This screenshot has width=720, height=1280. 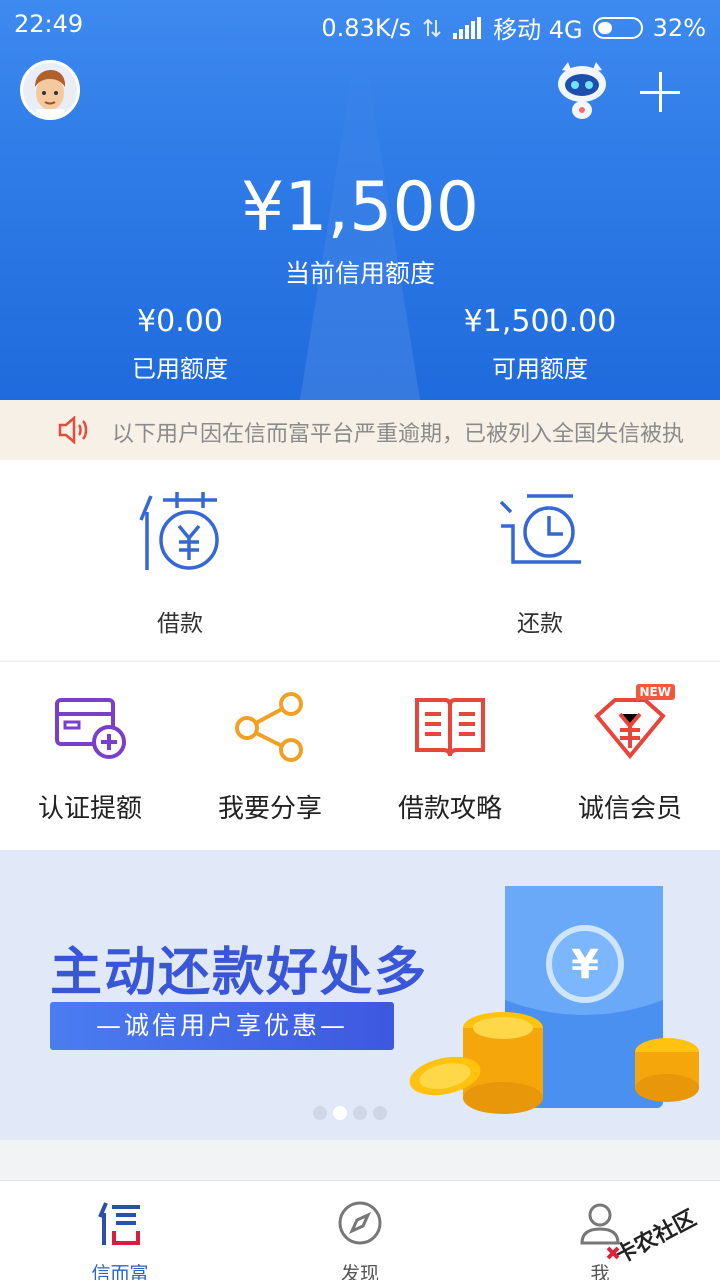 I want to click on status-time: 22:49, so click(x=49, y=24).